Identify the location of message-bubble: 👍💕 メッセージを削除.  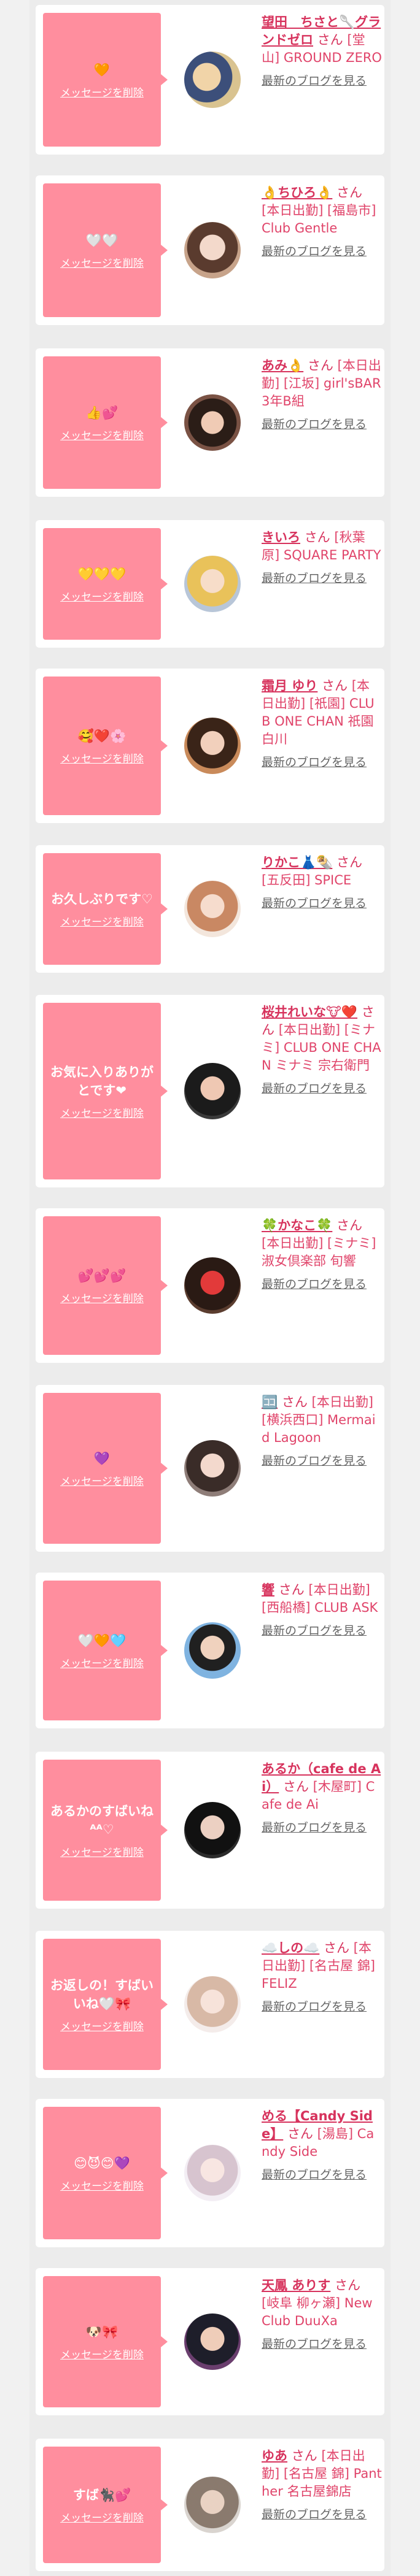
(102, 422).